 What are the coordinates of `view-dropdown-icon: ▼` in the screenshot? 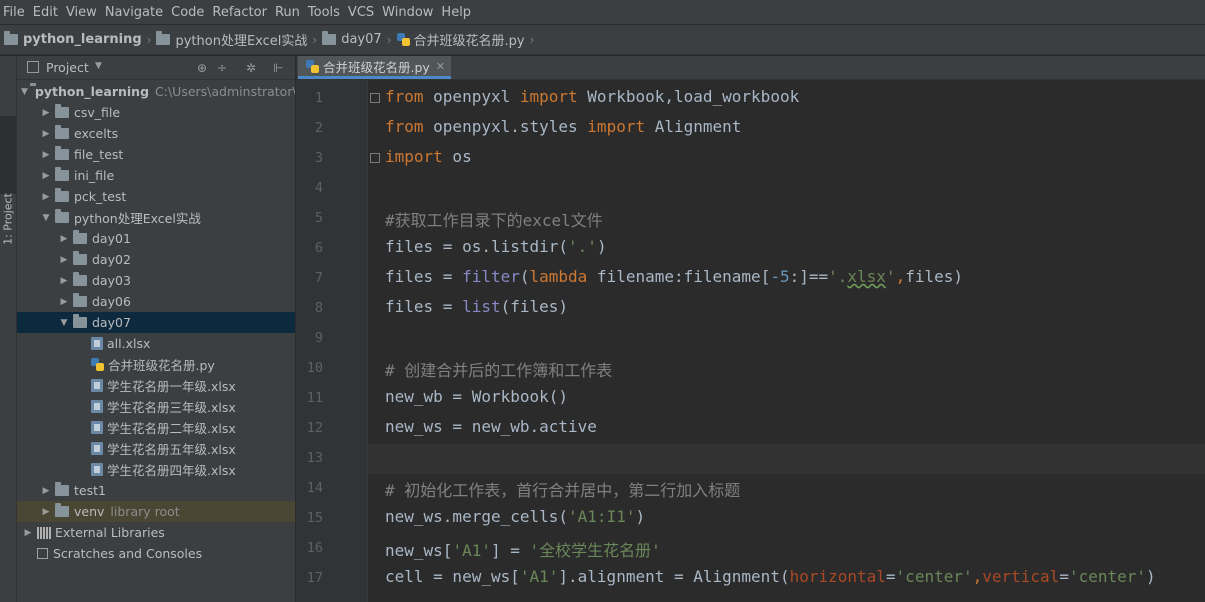 It's located at (98, 66).